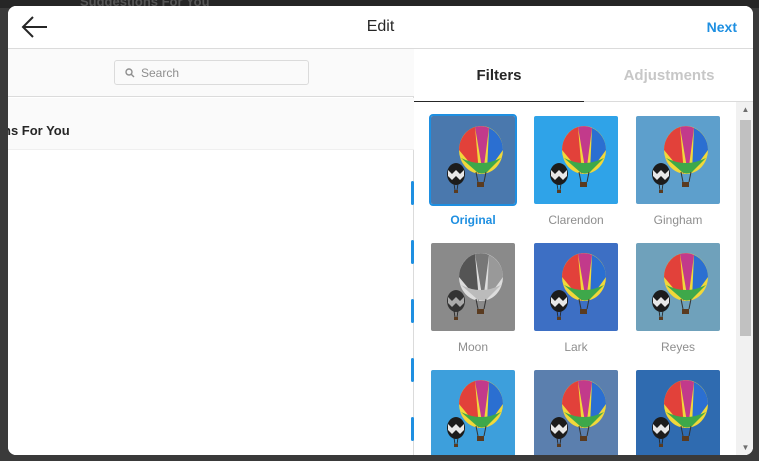  I want to click on filter-option: Reyes, so click(678, 298).